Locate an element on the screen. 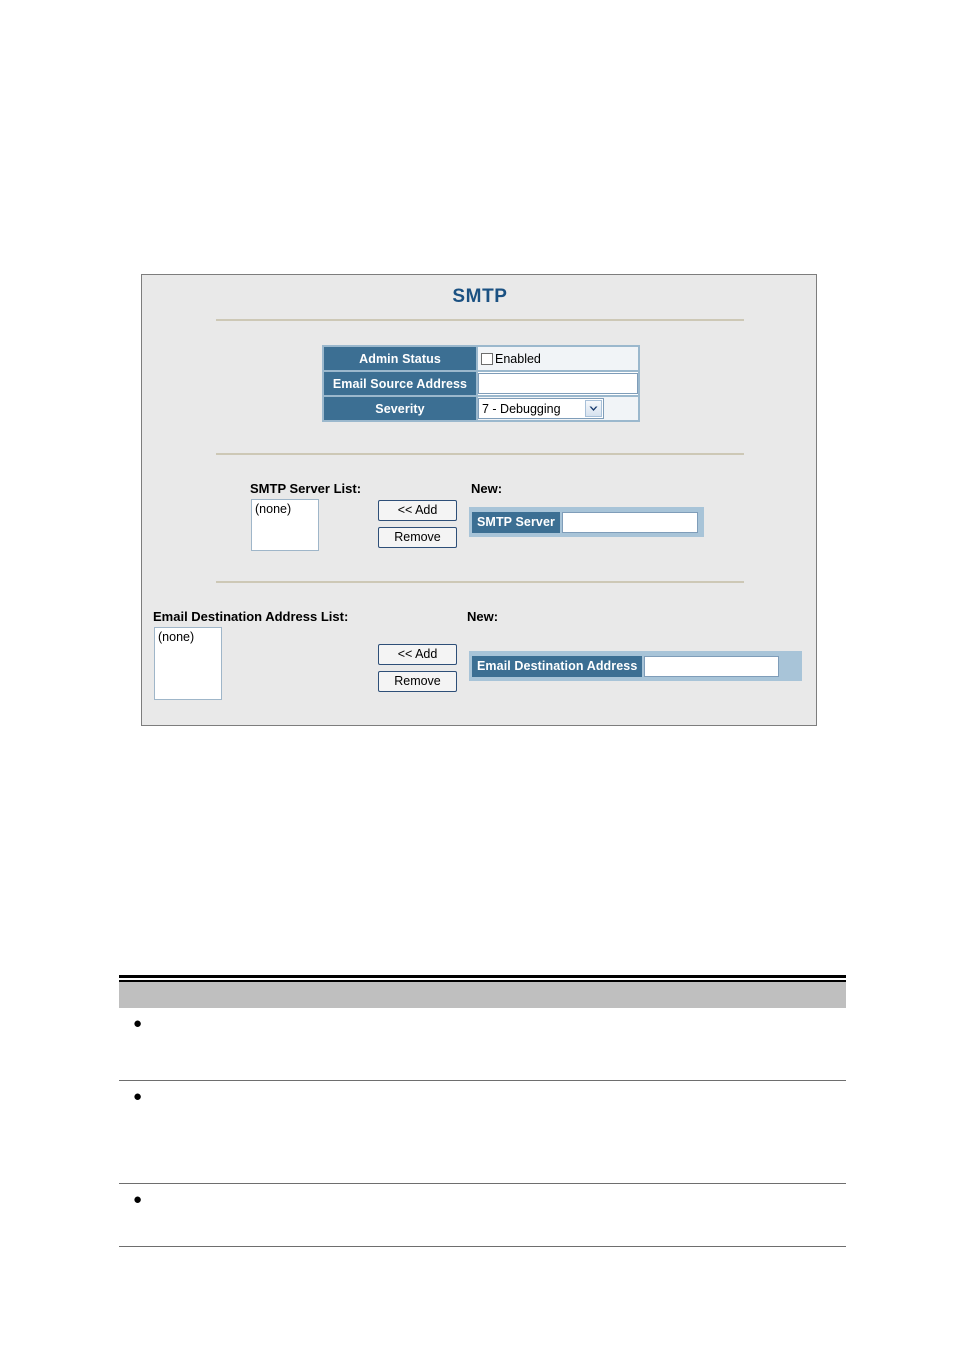  enabled-label: Enabled is located at coordinates (518, 358).